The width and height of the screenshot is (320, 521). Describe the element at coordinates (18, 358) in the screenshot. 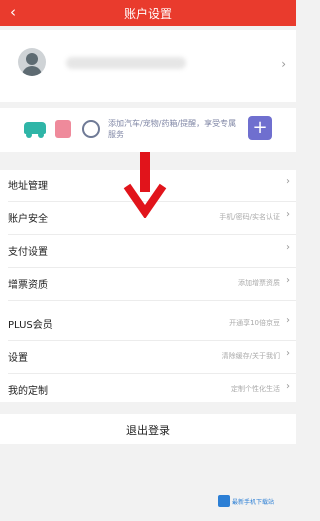

I see `menu-item-label: 设置` at that location.